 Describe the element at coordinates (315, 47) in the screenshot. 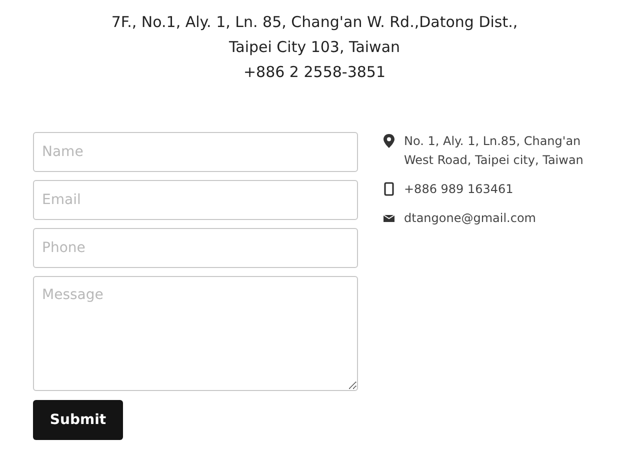

I see `address-line: Taipei City 103, Taiwan` at that location.